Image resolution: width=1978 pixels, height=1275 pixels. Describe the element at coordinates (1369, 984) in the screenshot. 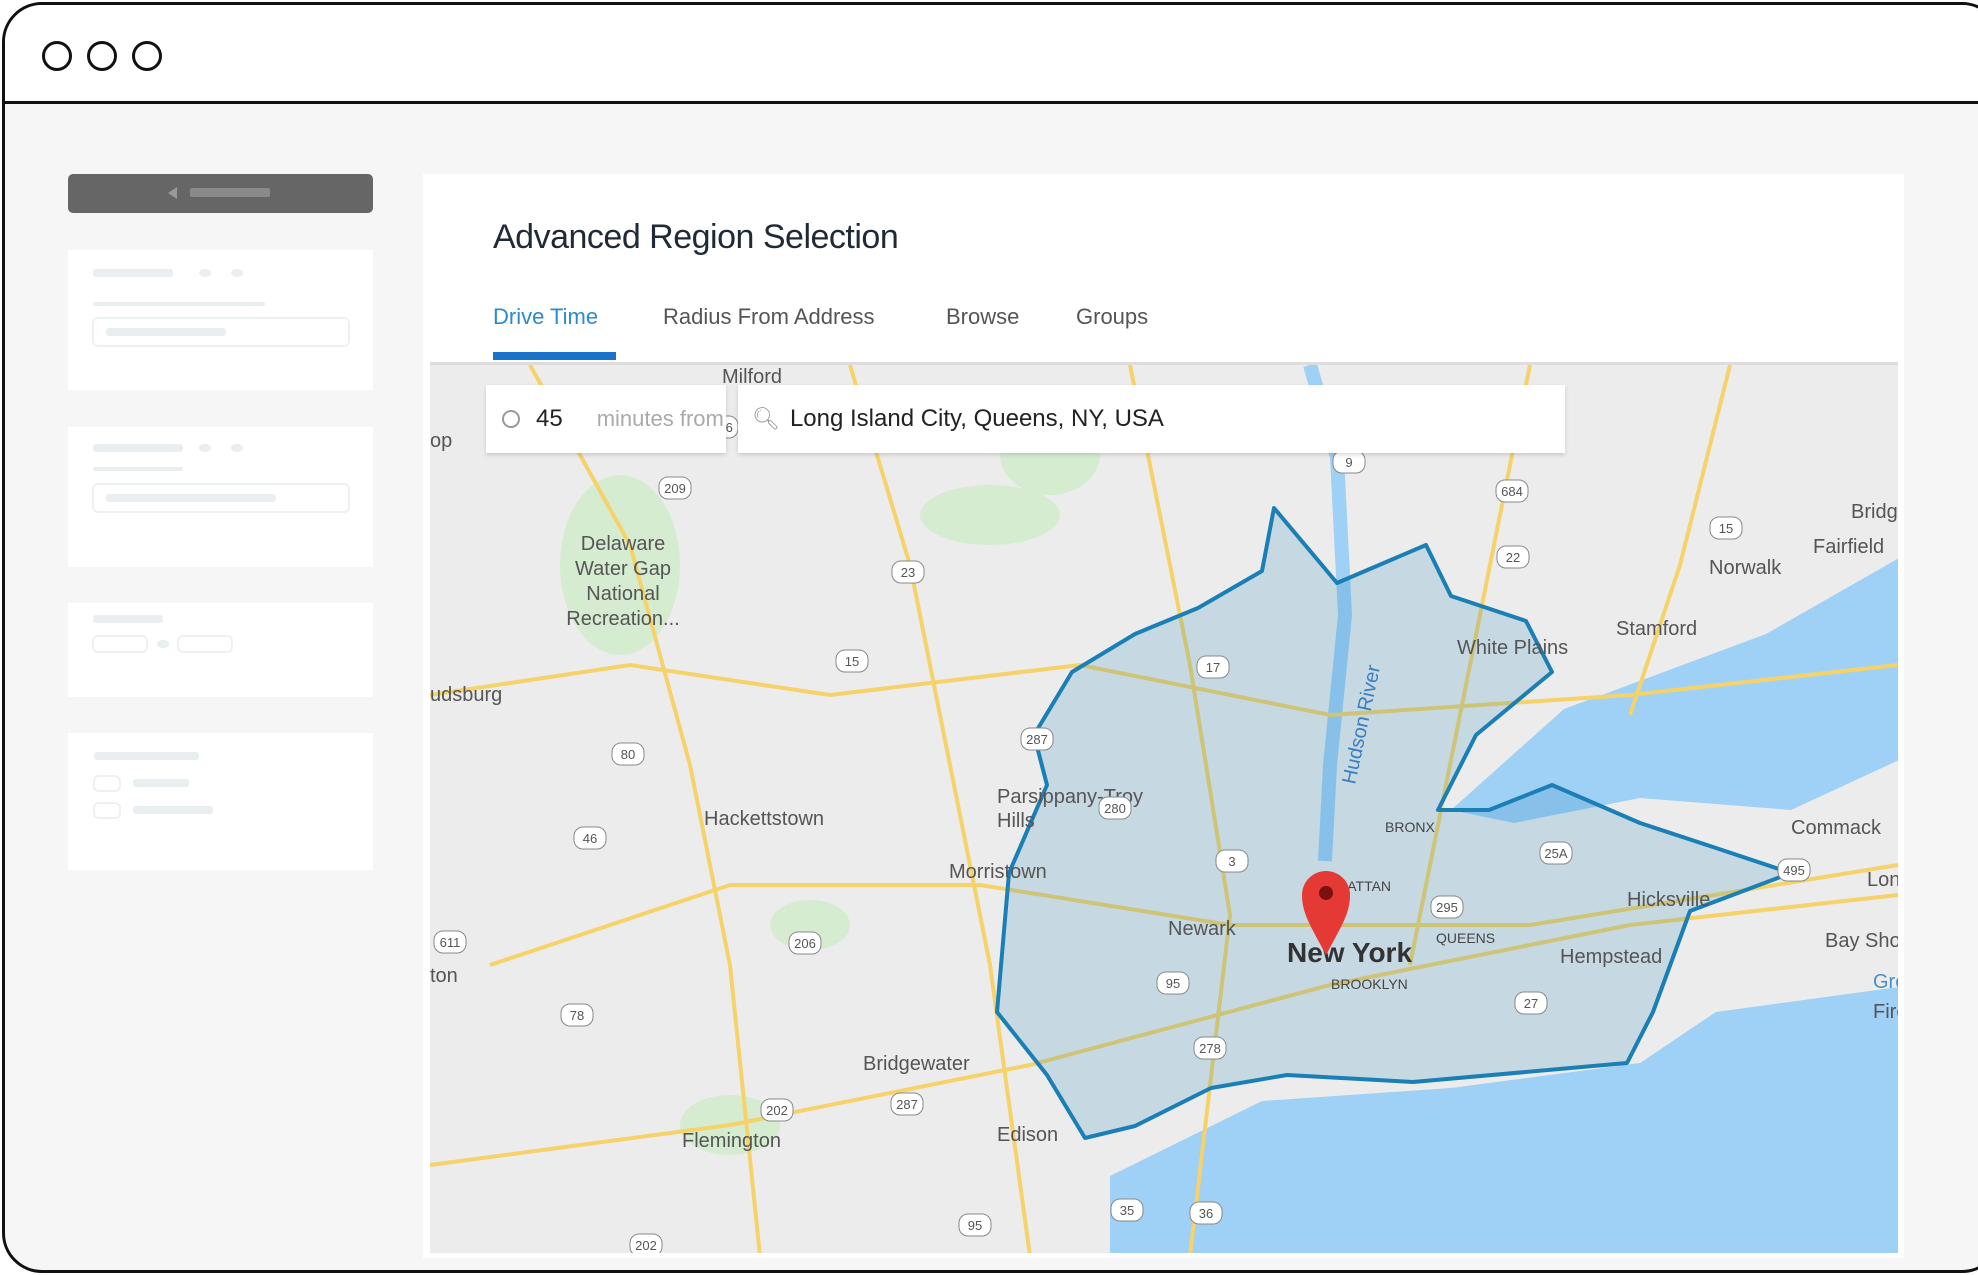

I see `map-label-brooklyn: BROOKLYN` at that location.